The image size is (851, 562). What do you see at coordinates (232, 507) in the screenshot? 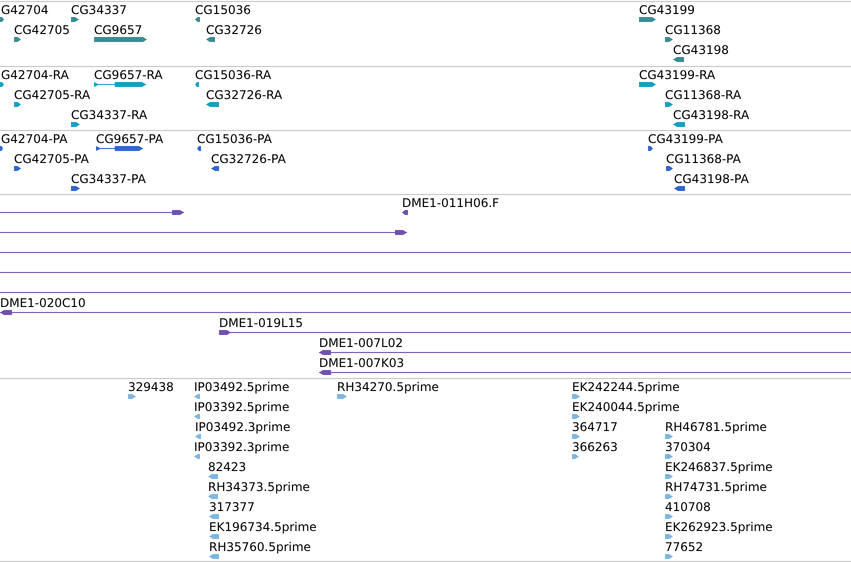
I see `feature-label: 317377` at bounding box center [232, 507].